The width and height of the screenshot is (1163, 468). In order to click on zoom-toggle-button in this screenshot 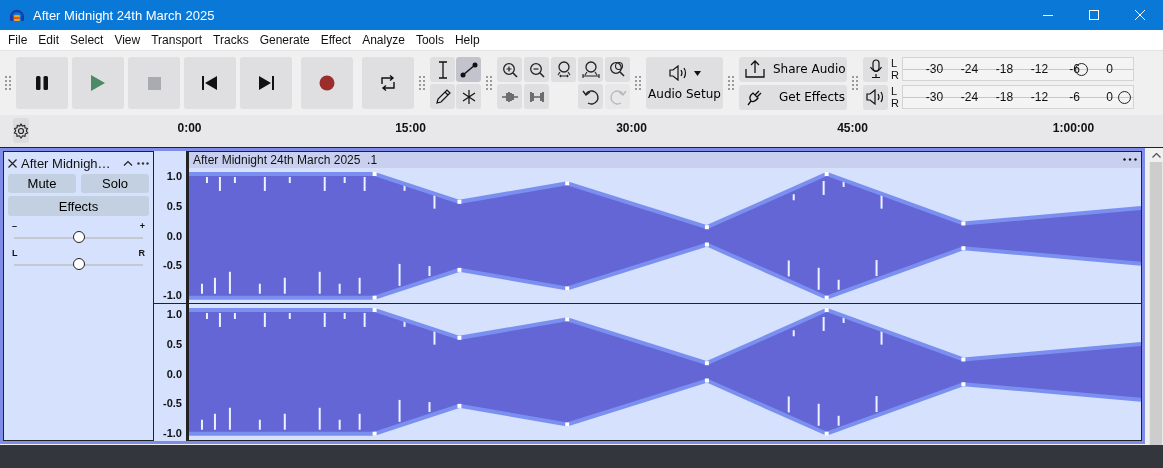, I will do `click(617, 69)`.